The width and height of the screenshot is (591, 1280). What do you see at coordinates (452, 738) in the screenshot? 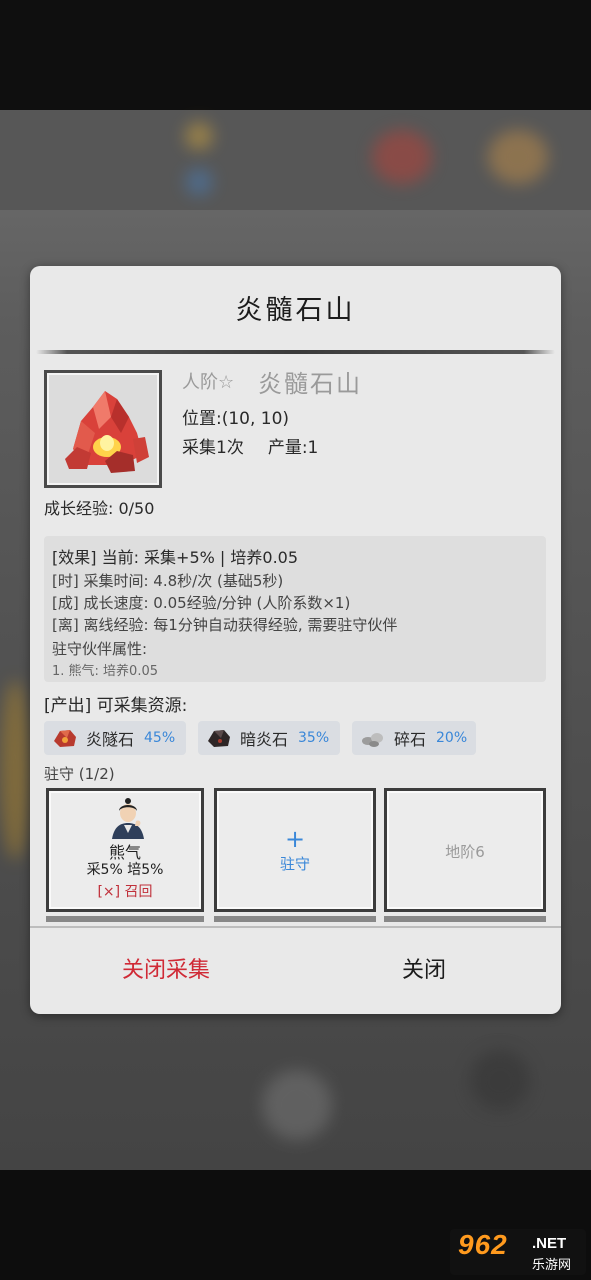
I see `resource-percent: 20%` at bounding box center [452, 738].